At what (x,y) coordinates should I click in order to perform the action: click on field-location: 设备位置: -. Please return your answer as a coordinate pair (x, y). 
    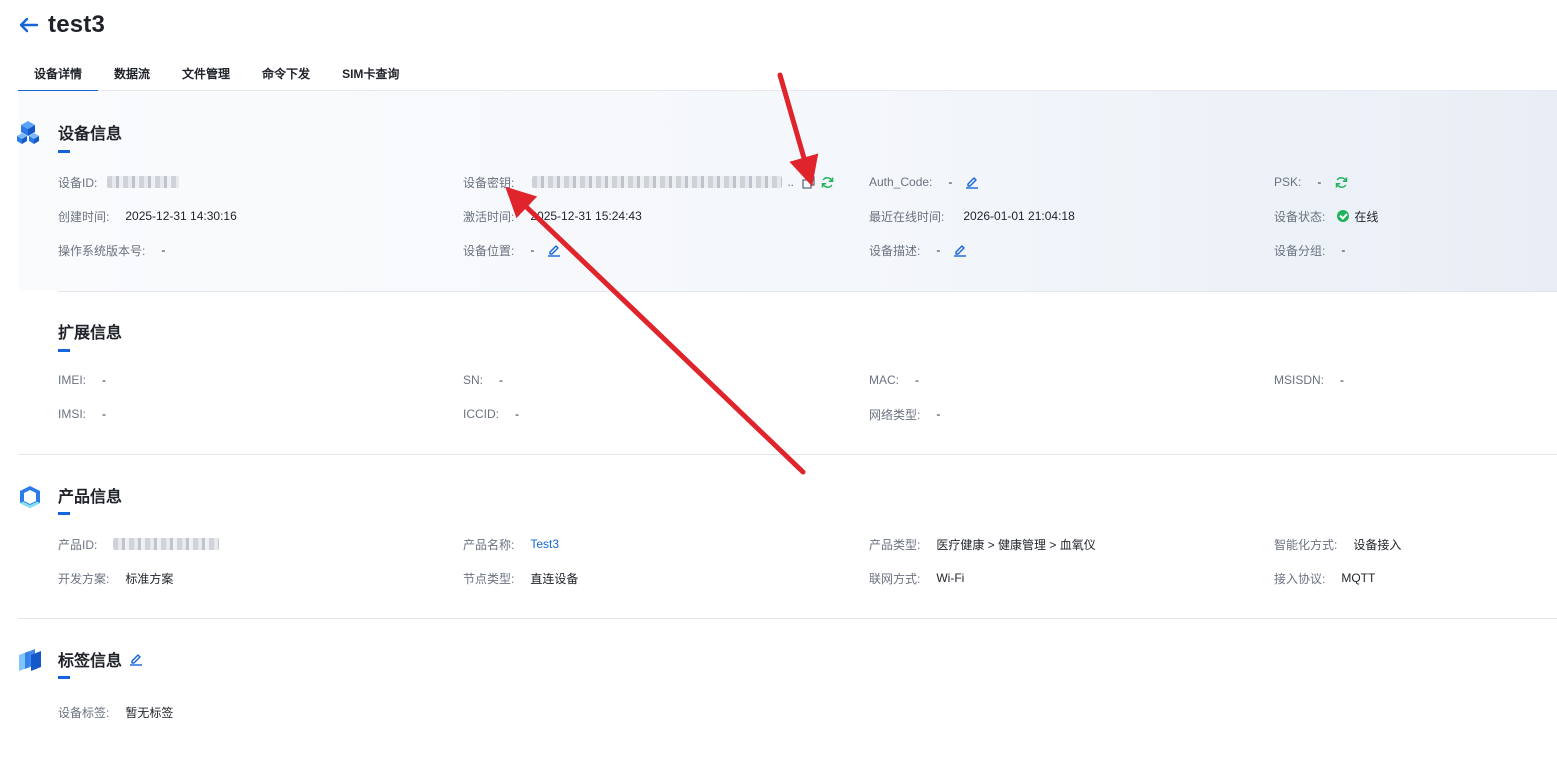
    Looking at the image, I should click on (512, 250).